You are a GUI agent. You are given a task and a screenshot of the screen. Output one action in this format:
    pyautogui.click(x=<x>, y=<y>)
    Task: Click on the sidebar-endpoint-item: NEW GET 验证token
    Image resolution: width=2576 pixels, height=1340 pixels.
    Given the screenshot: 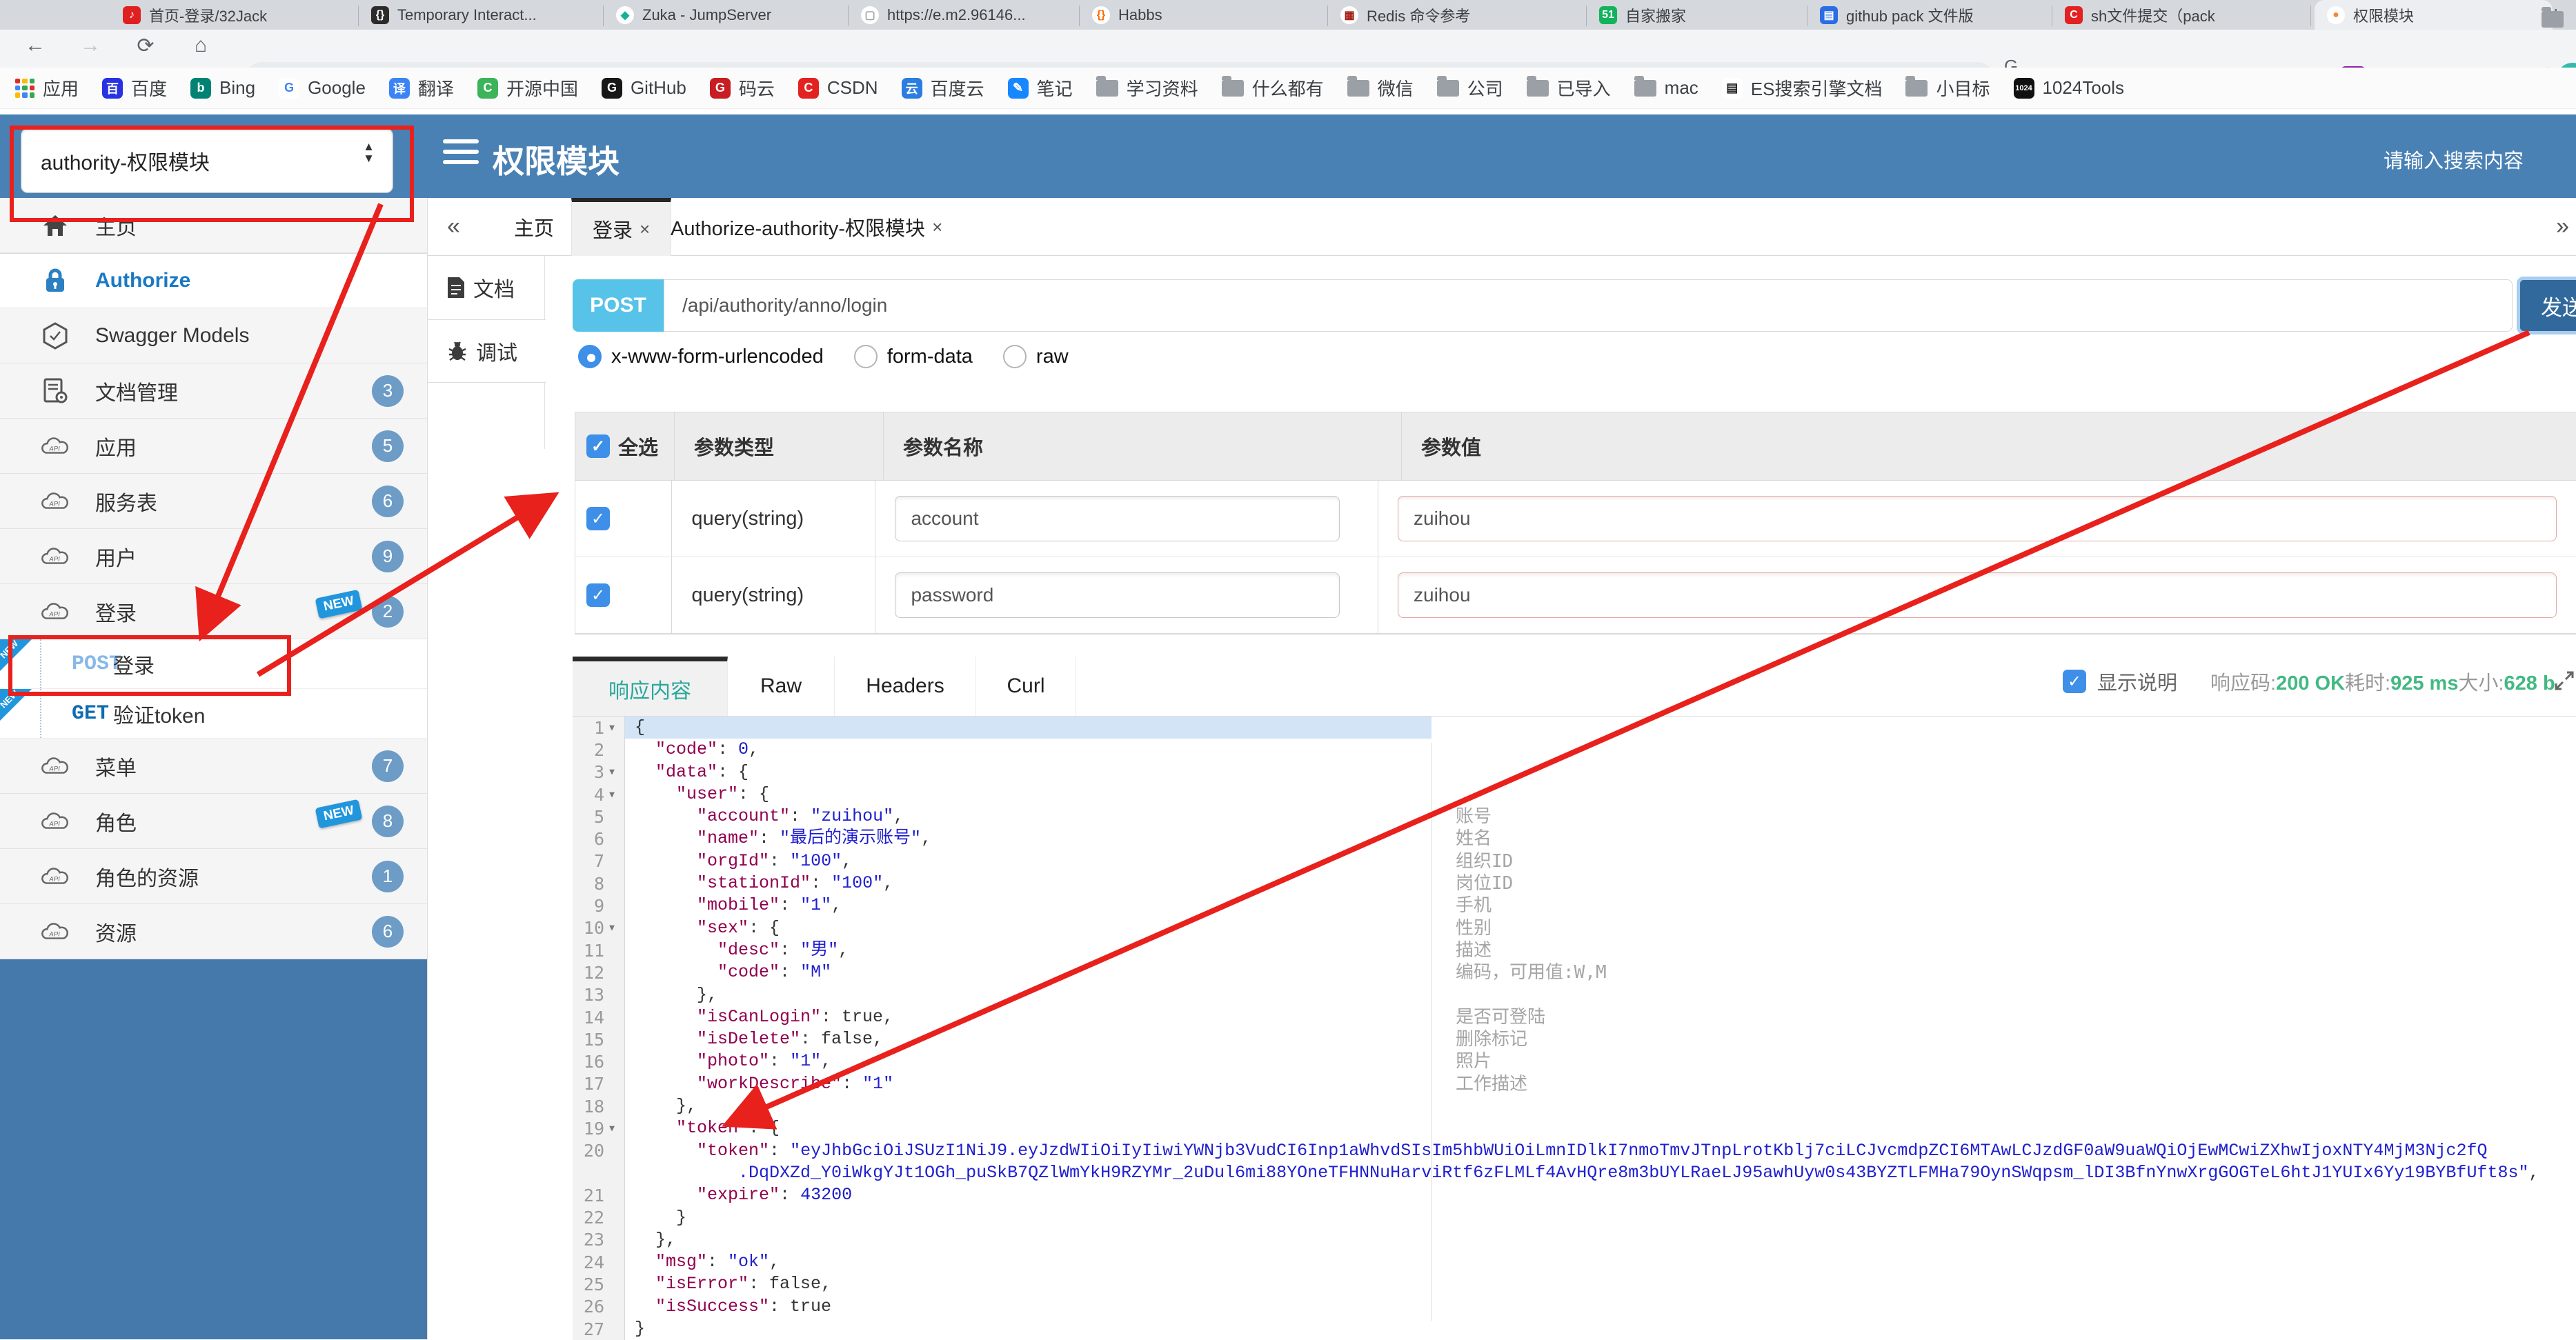 What is the action you would take?
    pyautogui.click(x=213, y=714)
    